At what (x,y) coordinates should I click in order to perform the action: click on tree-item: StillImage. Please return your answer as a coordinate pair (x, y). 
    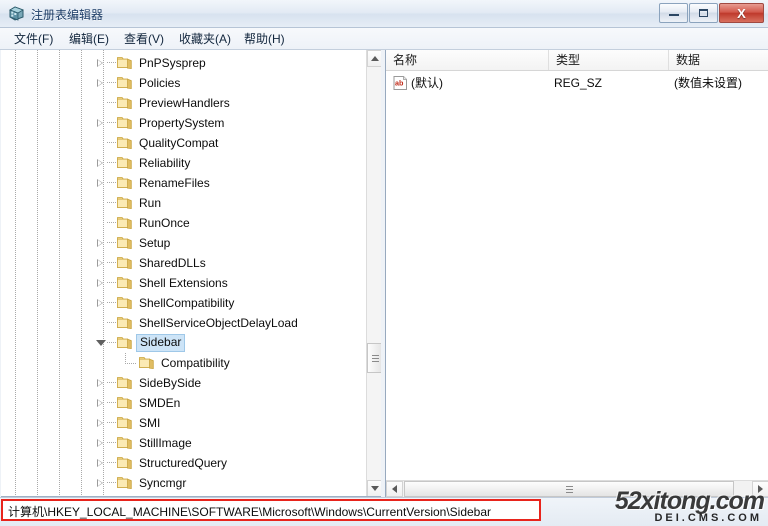
    Looking at the image, I should click on (184, 443).